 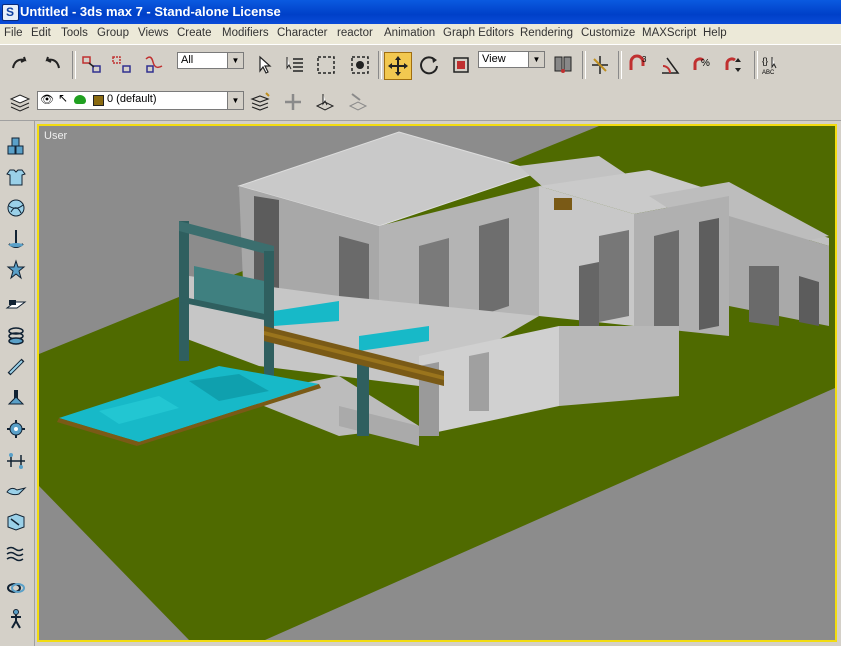 What do you see at coordinates (644, 59) in the screenshot?
I see `svg-text: 3` at bounding box center [644, 59].